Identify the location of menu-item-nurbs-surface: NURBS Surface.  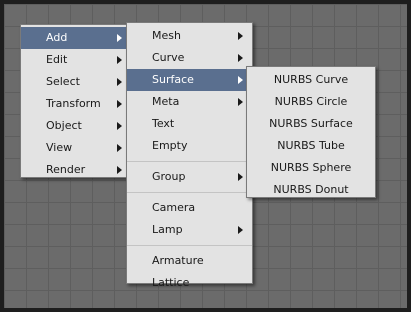
(311, 124).